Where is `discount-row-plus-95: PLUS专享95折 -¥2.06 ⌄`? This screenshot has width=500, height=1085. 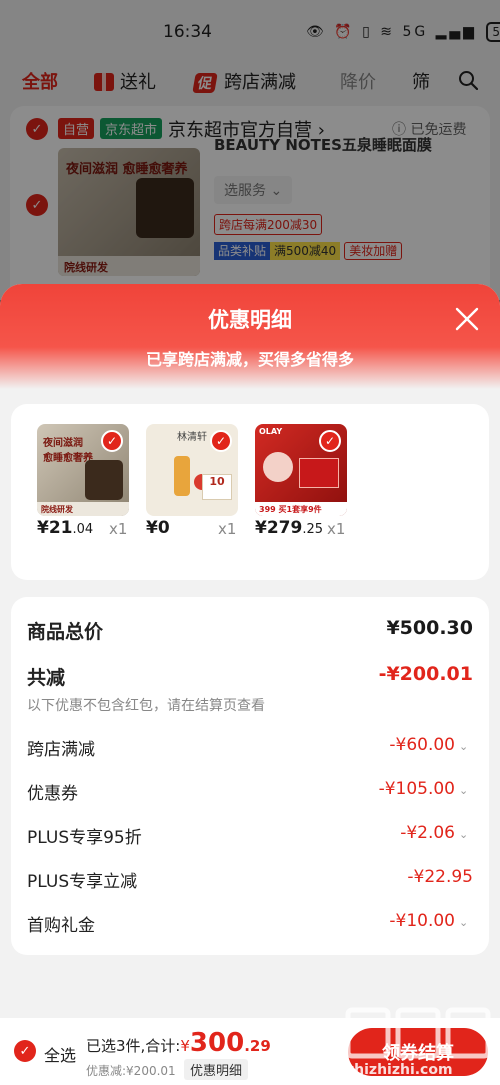 discount-row-plus-95: PLUS专享95折 -¥2.06 ⌄ is located at coordinates (250, 838).